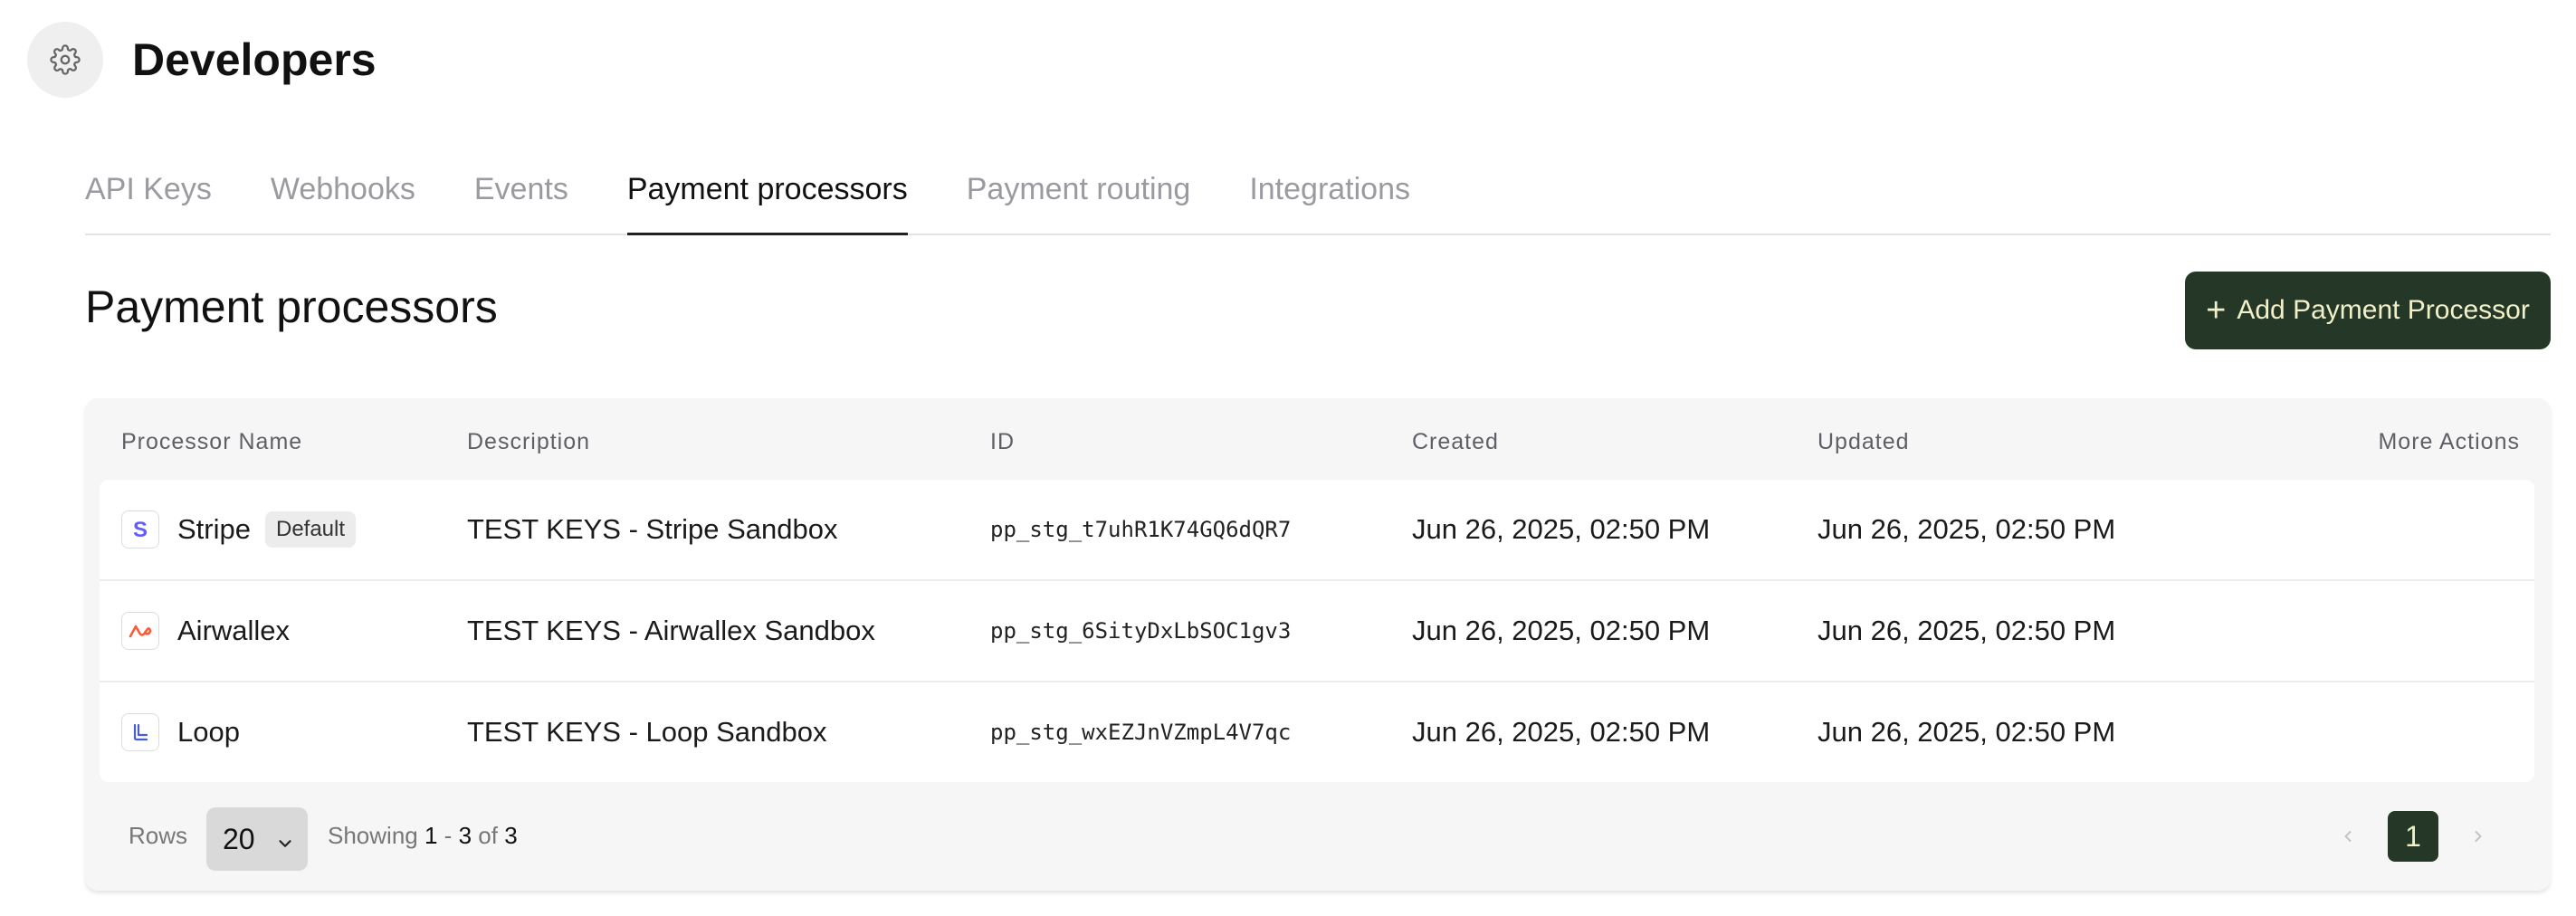 The height and width of the screenshot is (916, 2576). I want to click on id-cell: pp_stg_wxEZJnVZmpL4V7qc, so click(1141, 732).